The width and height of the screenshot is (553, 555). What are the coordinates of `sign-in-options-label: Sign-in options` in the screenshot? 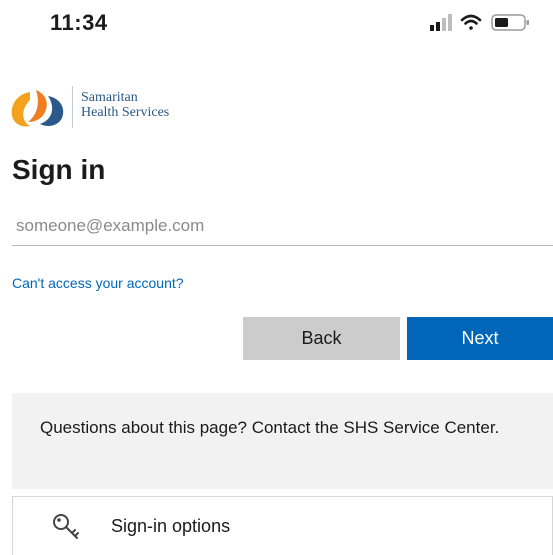 It's located at (171, 526).